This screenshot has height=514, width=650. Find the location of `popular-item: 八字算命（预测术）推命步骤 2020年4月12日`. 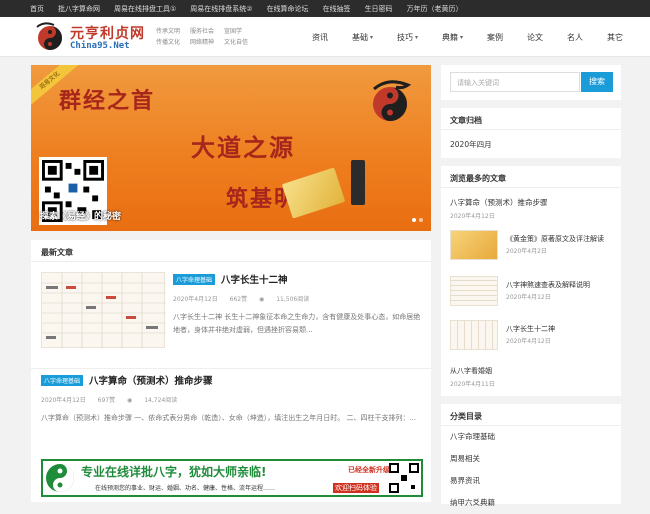

popular-item: 八字算命（预测术）推命步骤 2020年4月12日 is located at coordinates (531, 204).